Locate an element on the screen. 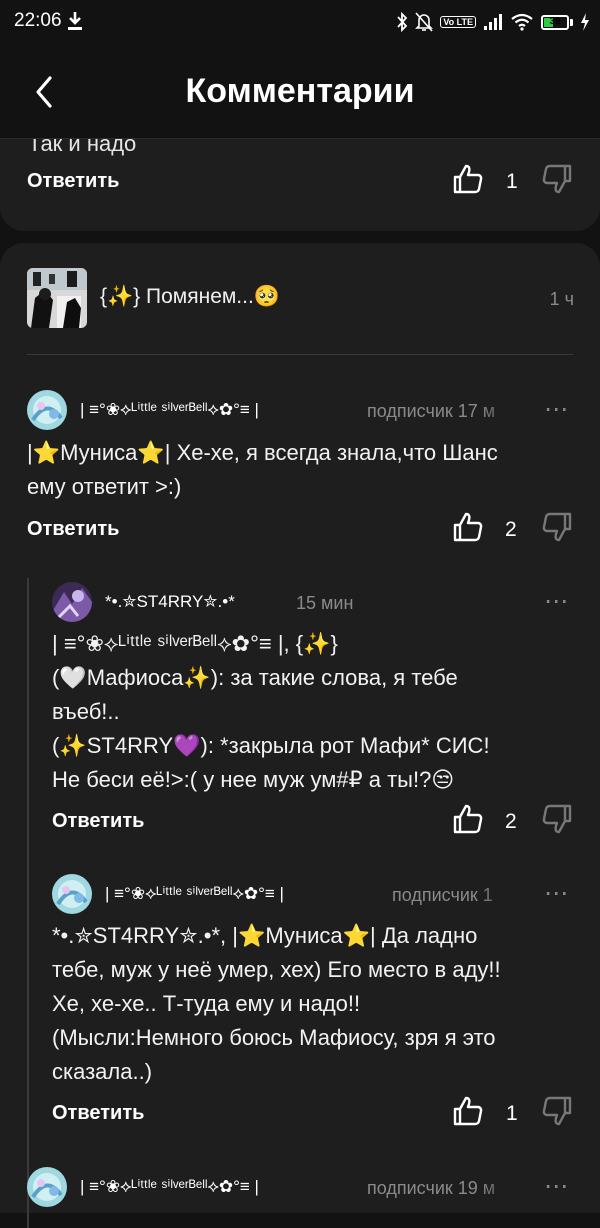  volte-icon: Vo LTE is located at coordinates (458, 22).